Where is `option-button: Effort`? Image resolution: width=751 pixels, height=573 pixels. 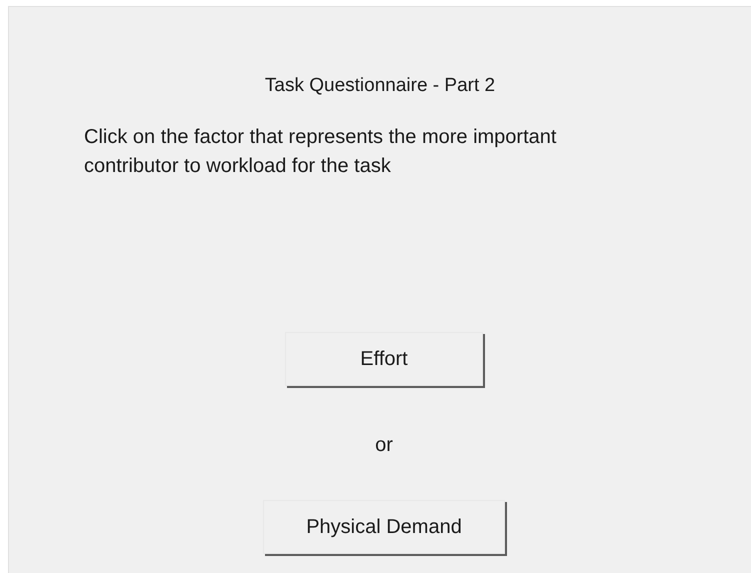 option-button: Effort is located at coordinates (384, 359).